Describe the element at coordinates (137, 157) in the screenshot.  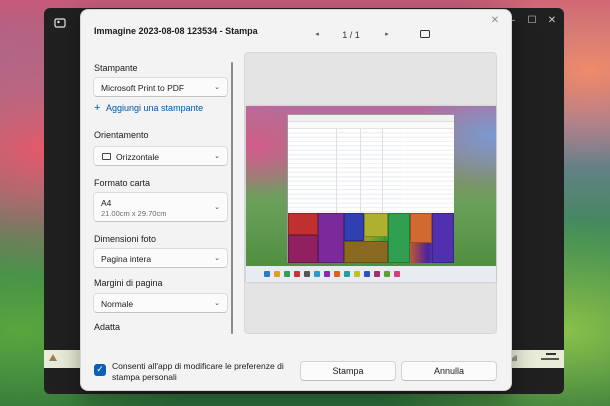
I see `orientation-value: Orizzontale` at that location.